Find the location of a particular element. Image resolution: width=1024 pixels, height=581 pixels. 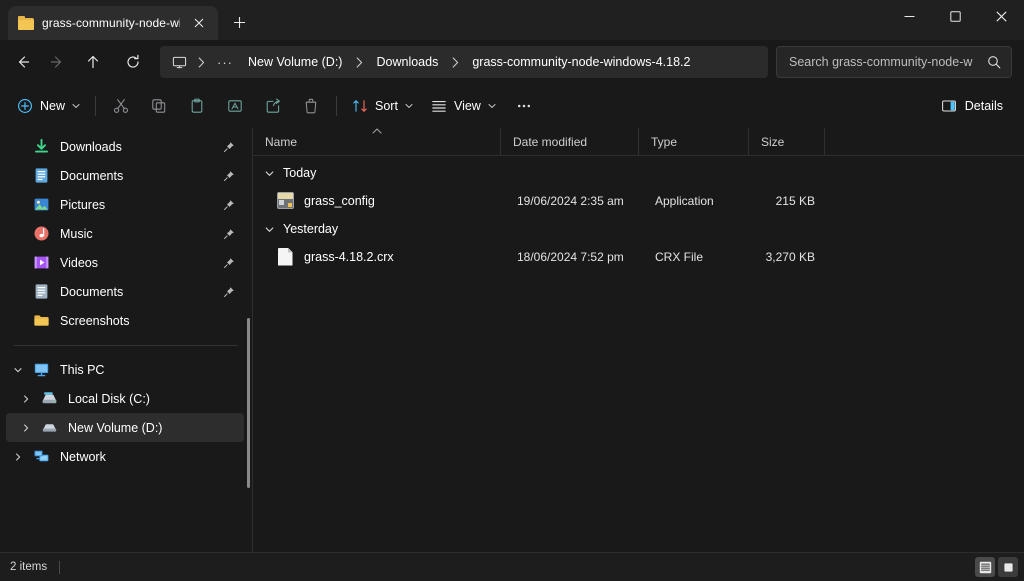

maximize-button is located at coordinates (955, 16).